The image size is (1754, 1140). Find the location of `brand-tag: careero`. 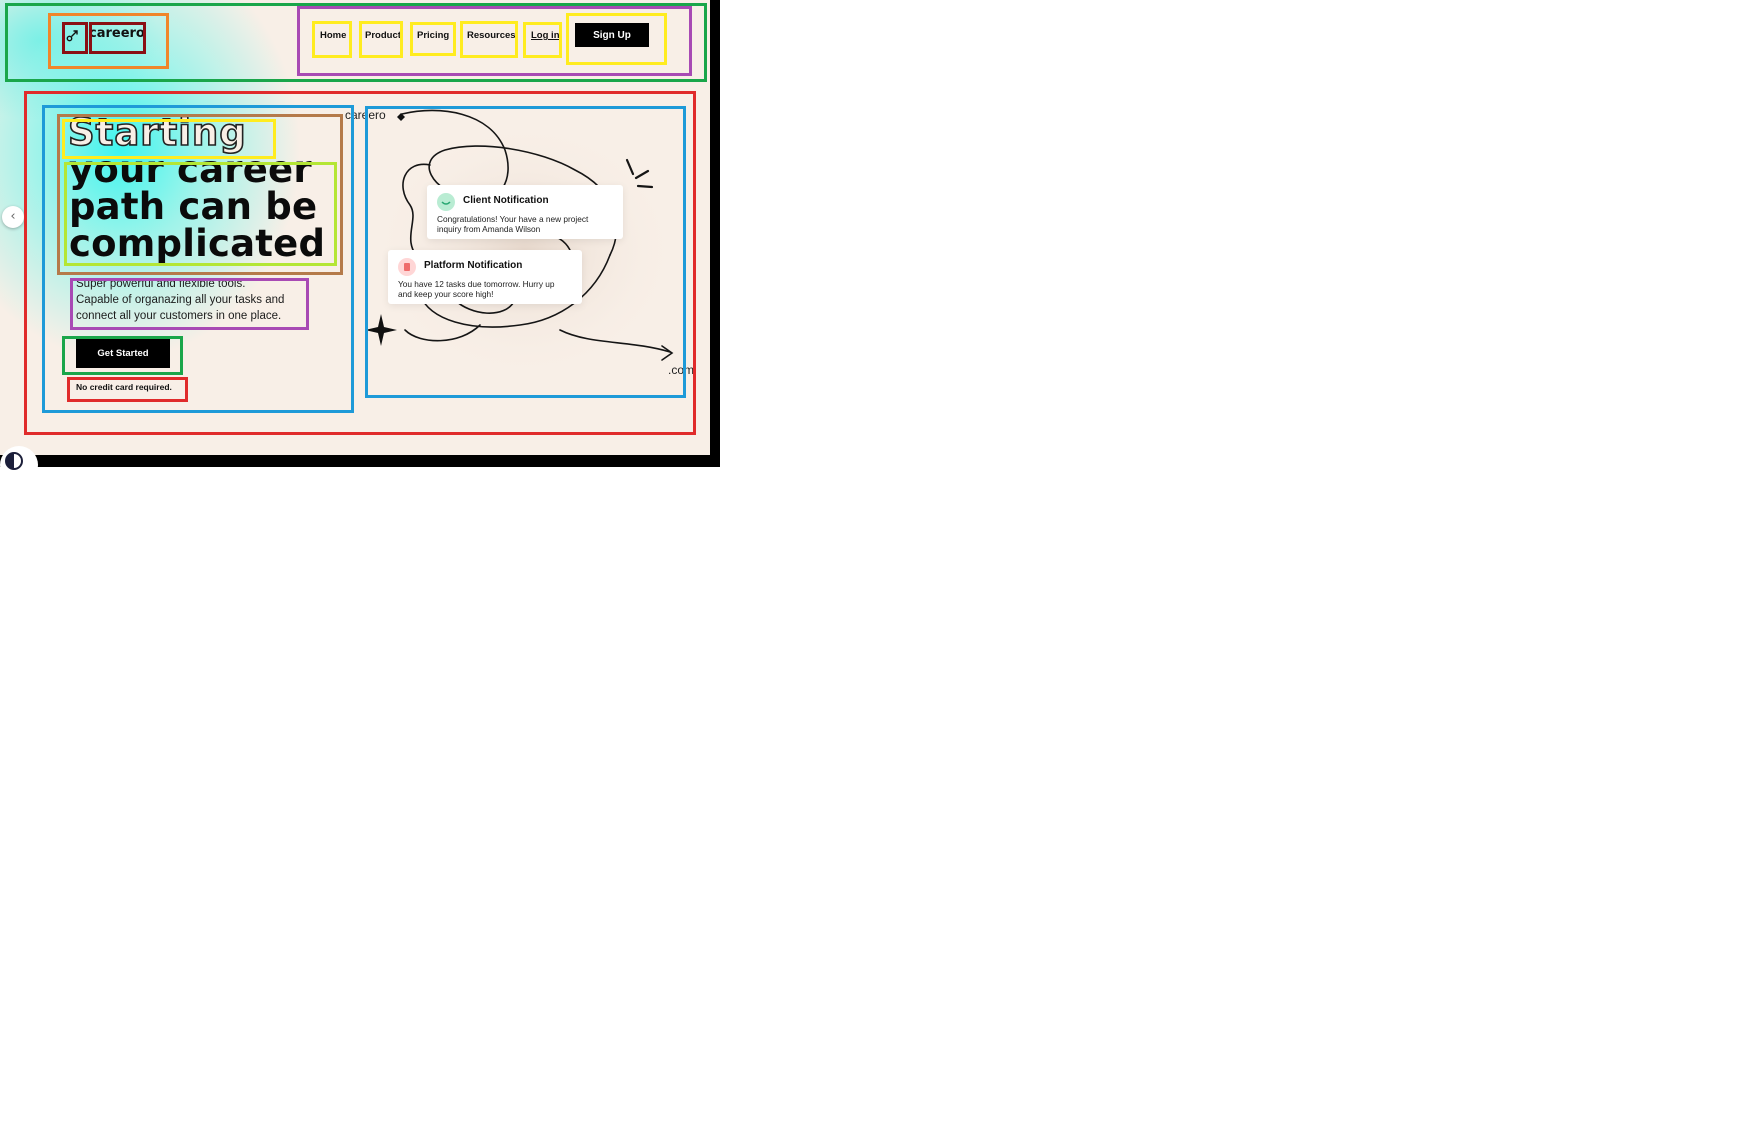

brand-tag: careero is located at coordinates (365, 115).